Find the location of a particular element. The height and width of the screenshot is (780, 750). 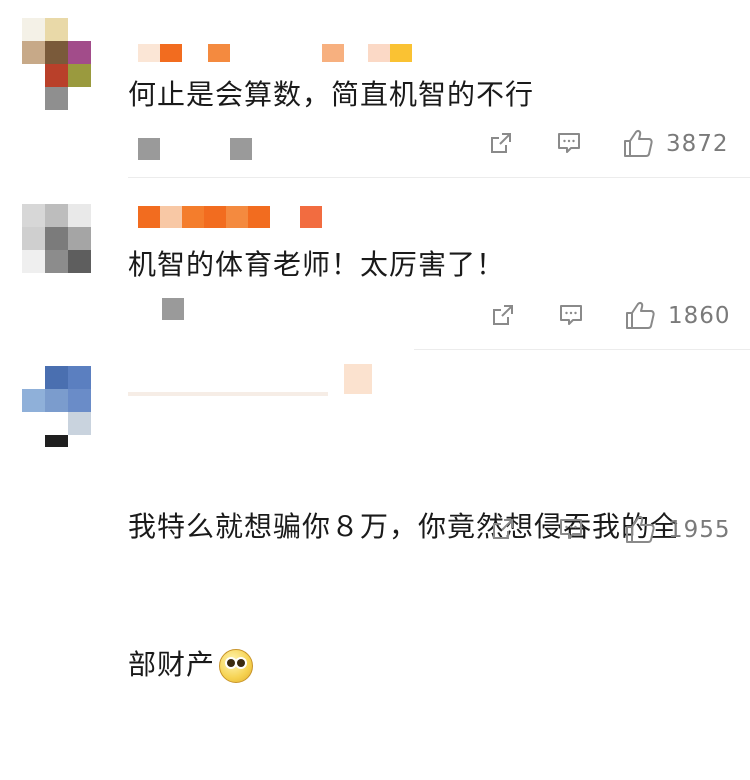

comment-text-line-2-text: 部财产 is located at coordinates (172, 664).